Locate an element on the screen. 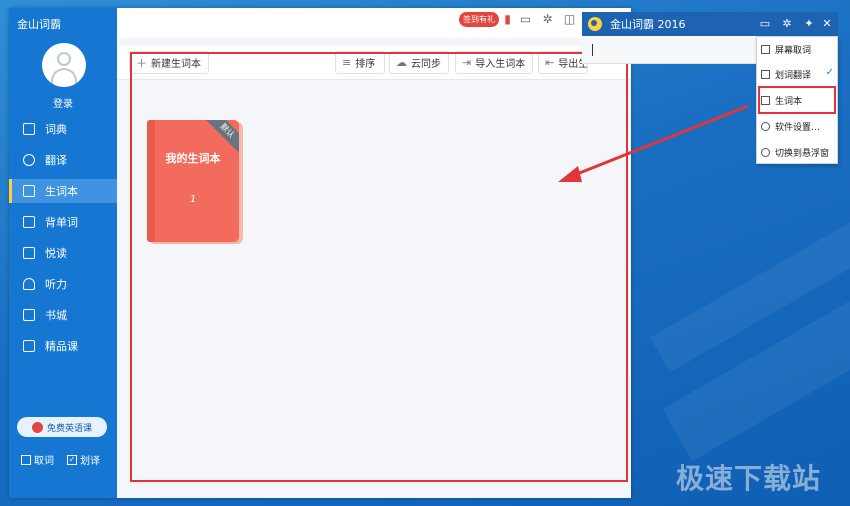  sidebar-item-translate: 翻译 is located at coordinates (63, 160).